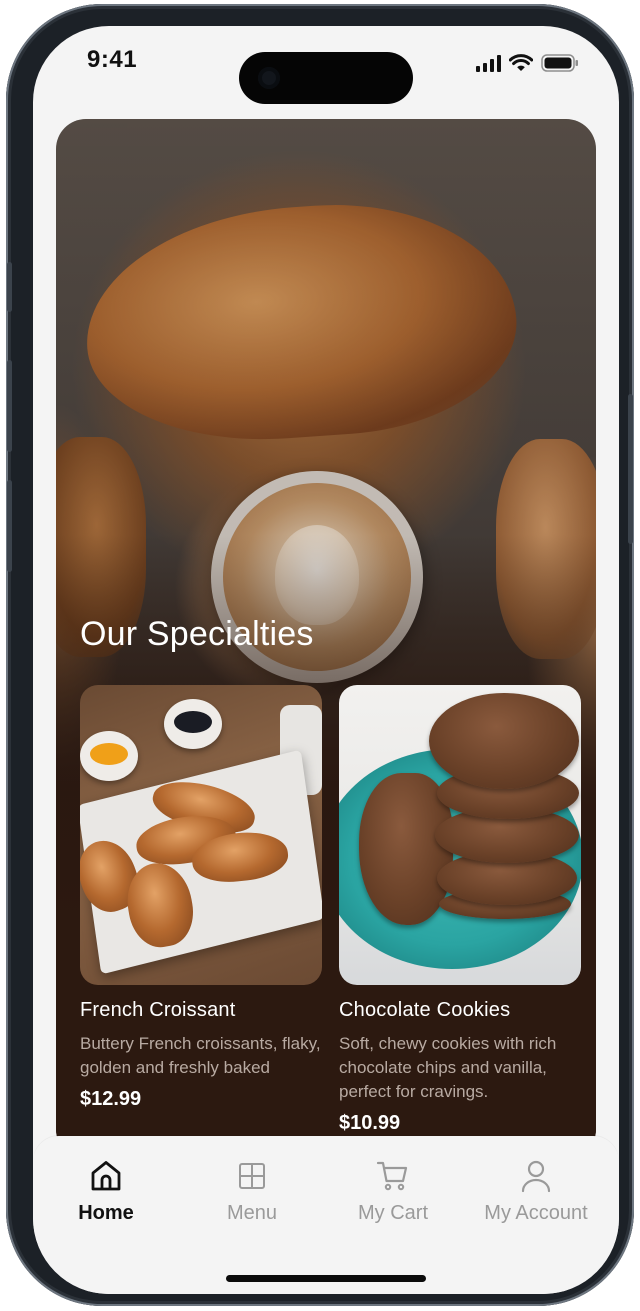  I want to click on home-icon, so click(106, 1176).